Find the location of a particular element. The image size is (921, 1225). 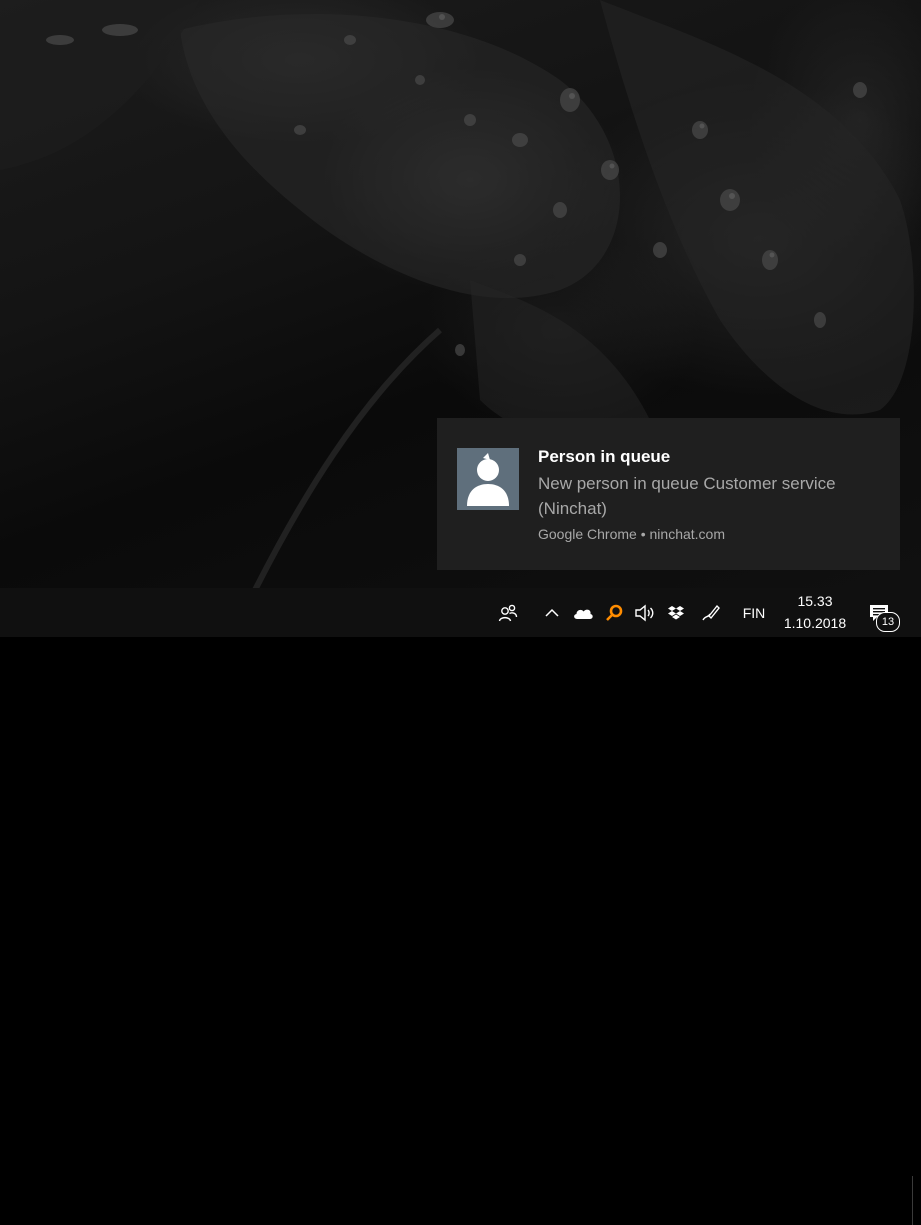

pen-workspace-icon is located at coordinates (711, 612).